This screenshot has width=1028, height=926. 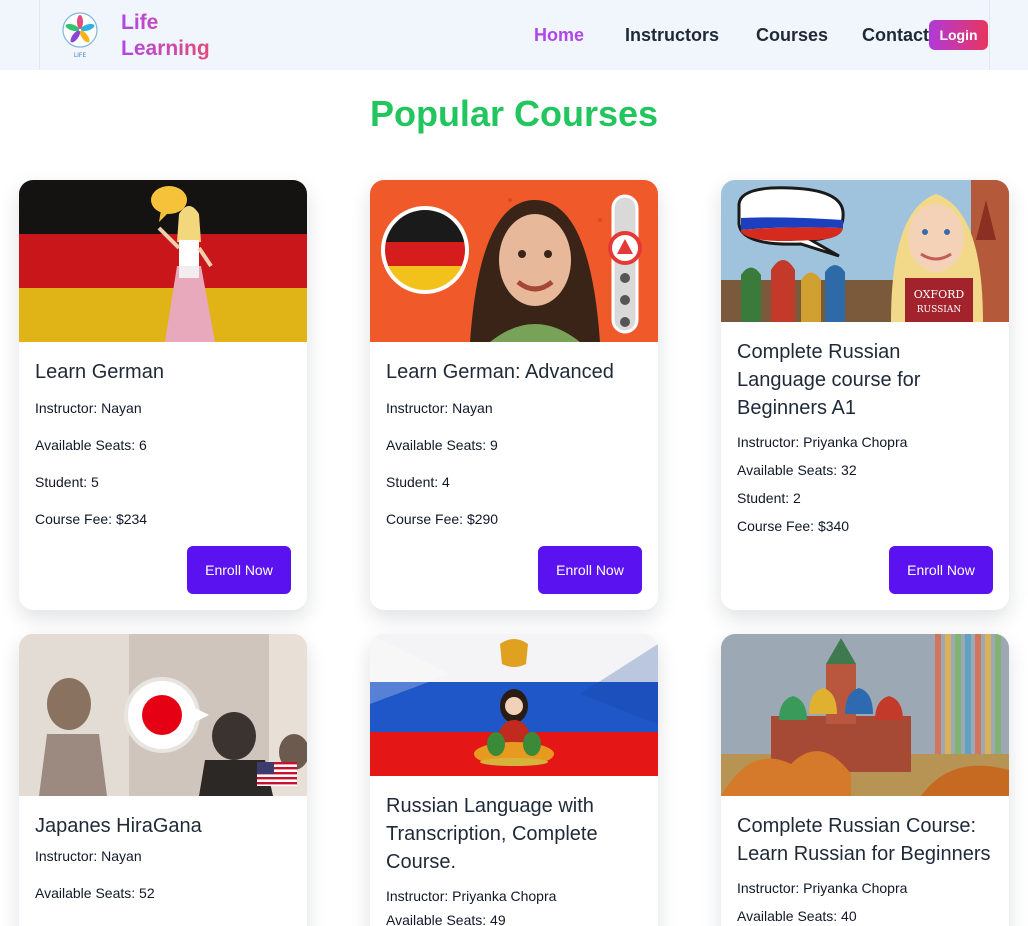 I want to click on seats-line: Available Seats: 49, so click(x=514, y=919).